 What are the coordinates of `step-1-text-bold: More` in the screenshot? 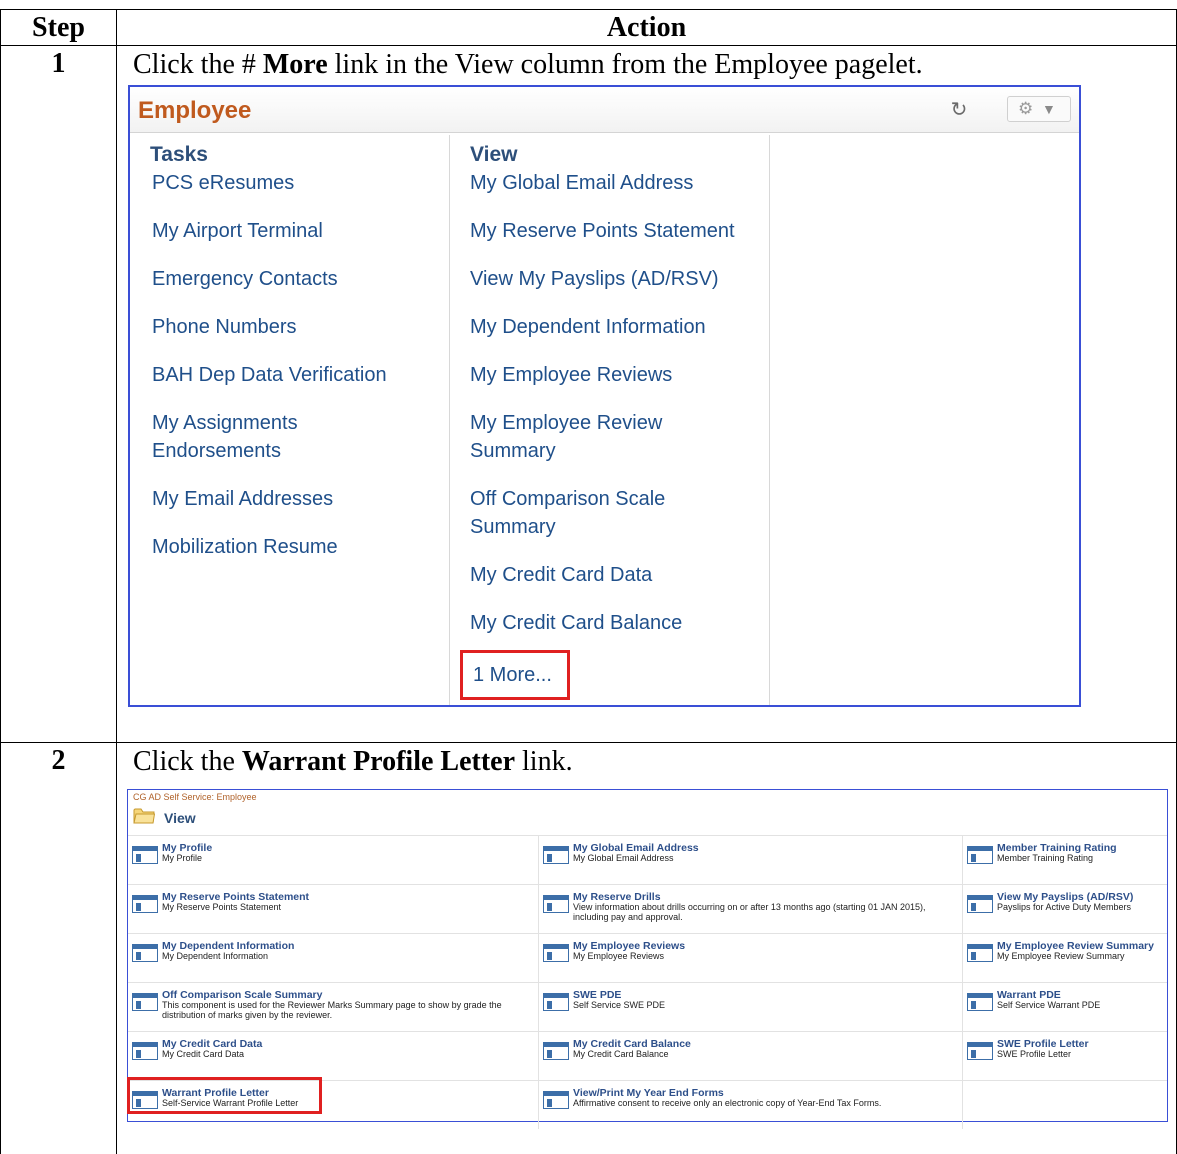 It's located at (295, 65).